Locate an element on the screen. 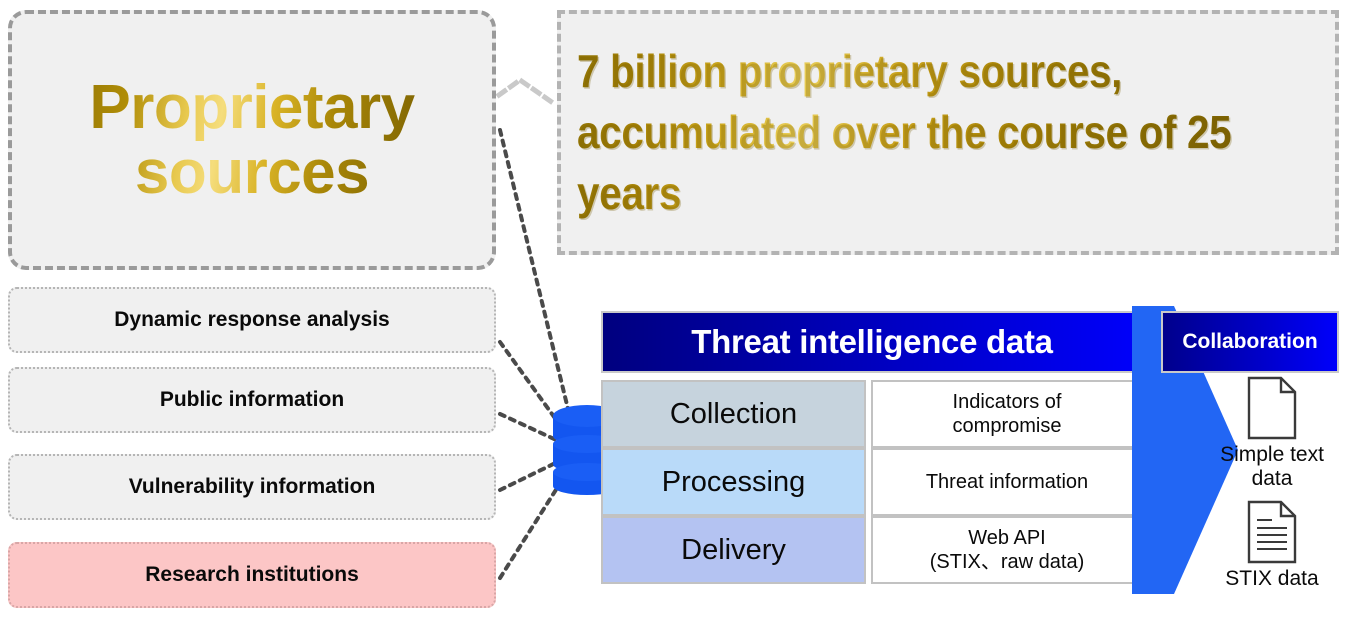  table-row: Delivery Web API (STIX、raw data) is located at coordinates (872, 550).